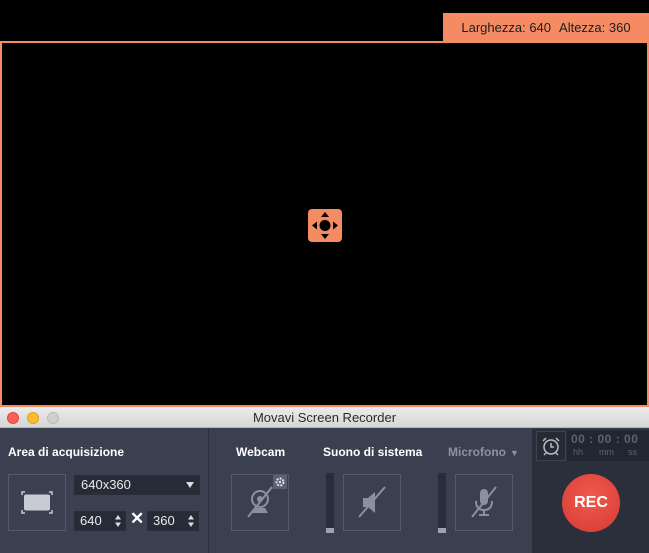 The width and height of the screenshot is (649, 553). What do you see at coordinates (91, 520) in the screenshot?
I see `width-input-value: 640` at bounding box center [91, 520].